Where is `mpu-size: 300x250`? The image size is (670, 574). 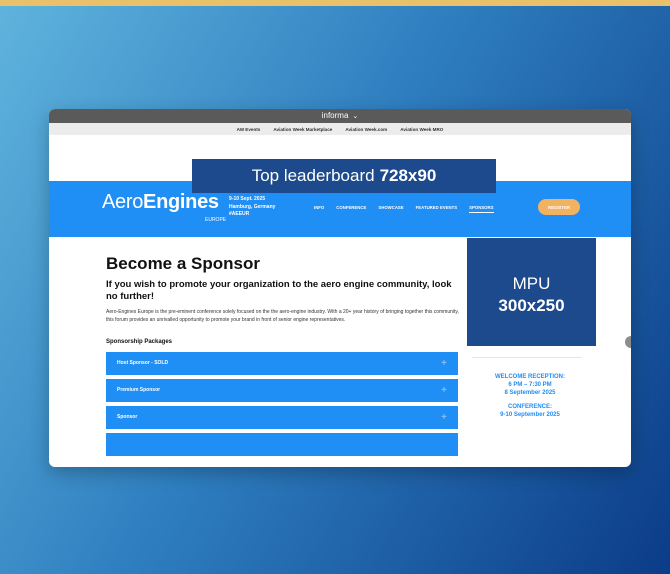
mpu-size: 300x250 is located at coordinates (531, 305).